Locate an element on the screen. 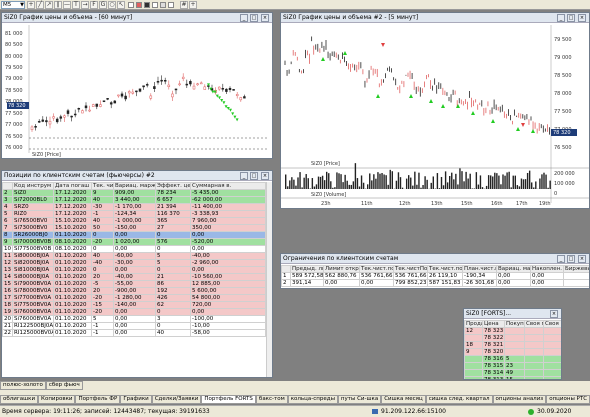  column-header: Тек. чист is located at coordinates (102, 186).